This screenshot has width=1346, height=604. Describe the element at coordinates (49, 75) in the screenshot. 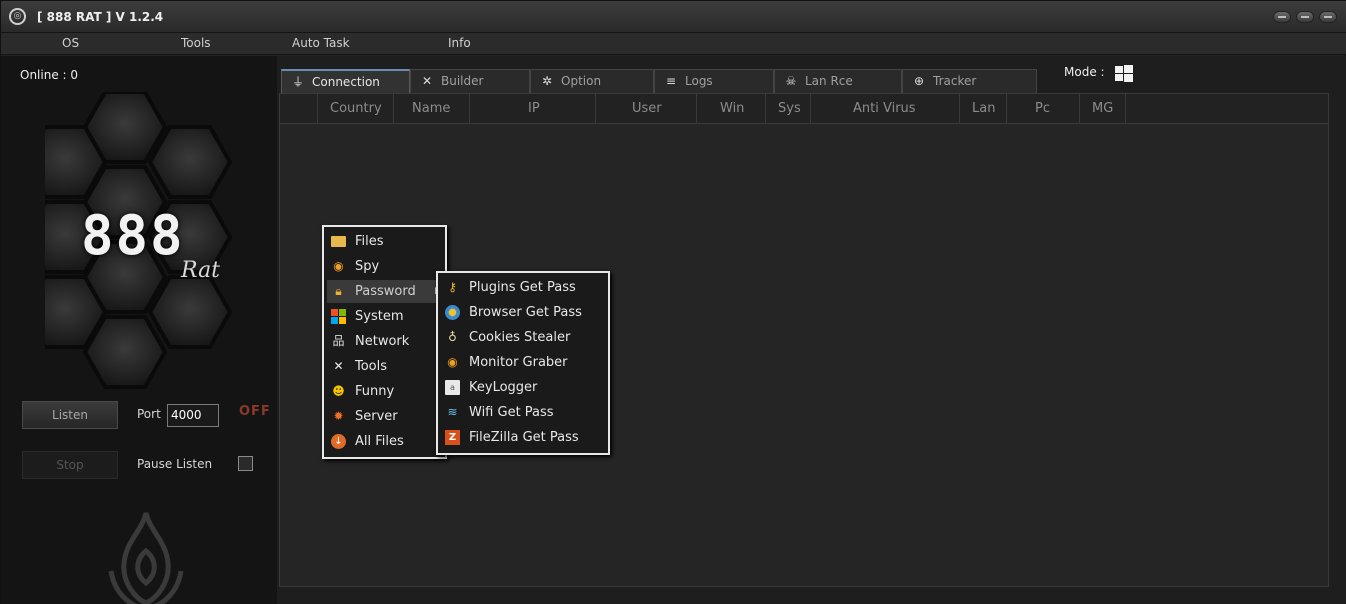

I see `online-count: Online : 0` at that location.